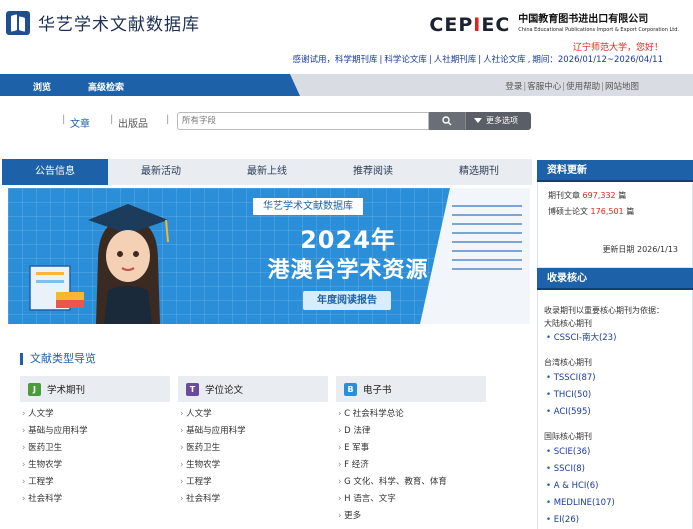 This screenshot has height=529, width=693. What do you see at coordinates (411, 516) in the screenshot?
I see `more-link: 更多` at bounding box center [411, 516].